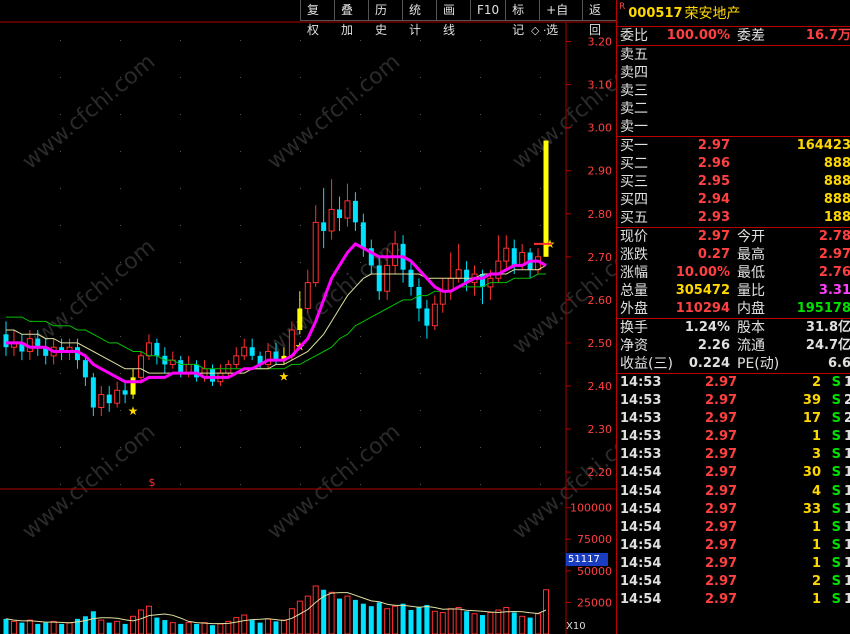 Image resolution: width=850 pixels, height=634 pixels. I want to click on price-axis-label: 2.60, so click(600, 300).